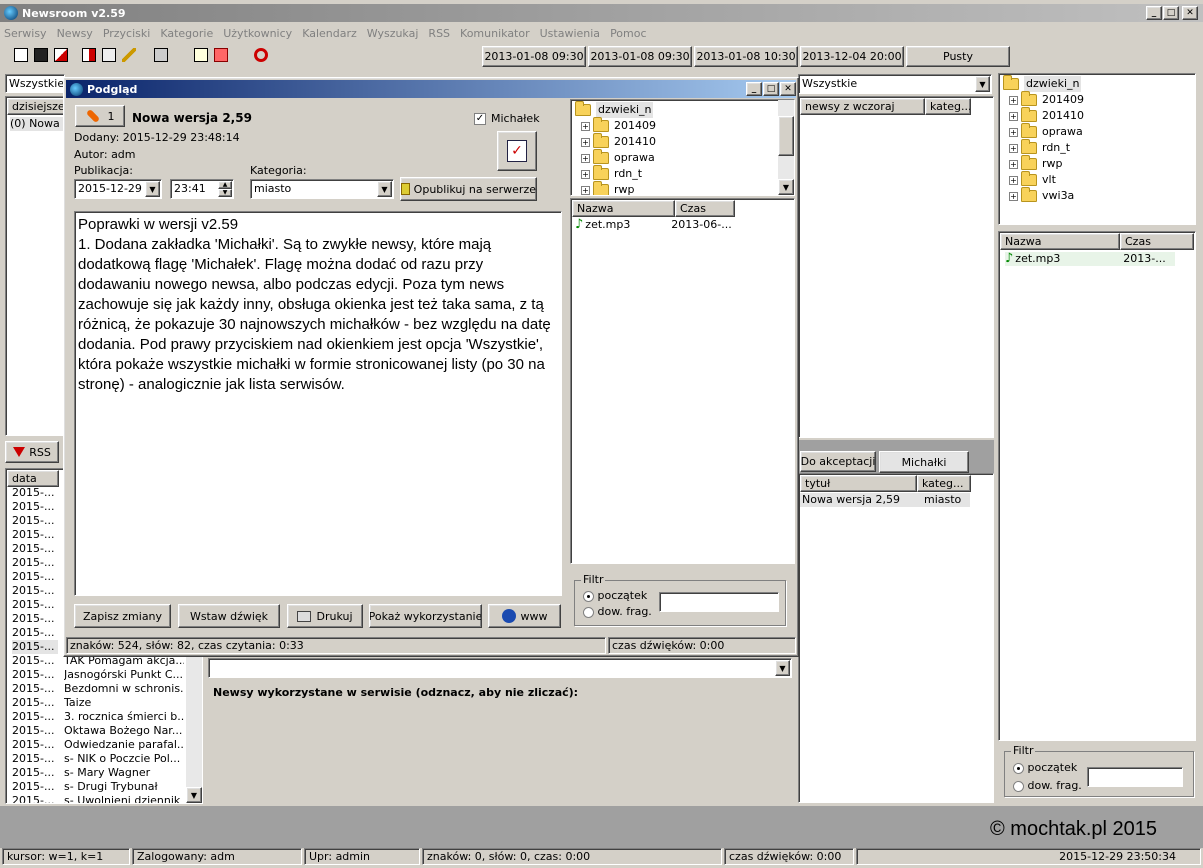 The width and height of the screenshot is (1203, 868). What do you see at coordinates (719, 602) in the screenshot?
I see `dialog-filter-input` at bounding box center [719, 602].